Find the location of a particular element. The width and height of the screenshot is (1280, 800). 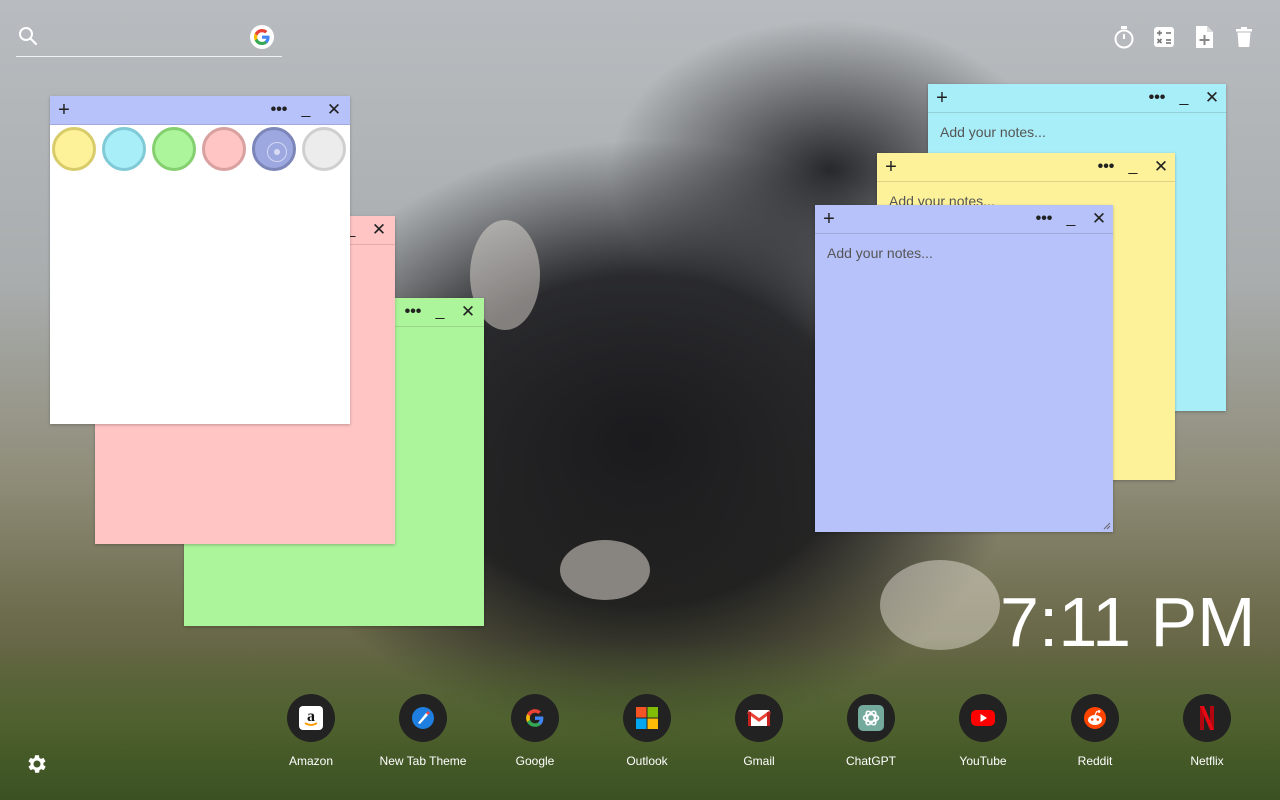

shortcut-label: Reddit is located at coordinates (1095, 761).